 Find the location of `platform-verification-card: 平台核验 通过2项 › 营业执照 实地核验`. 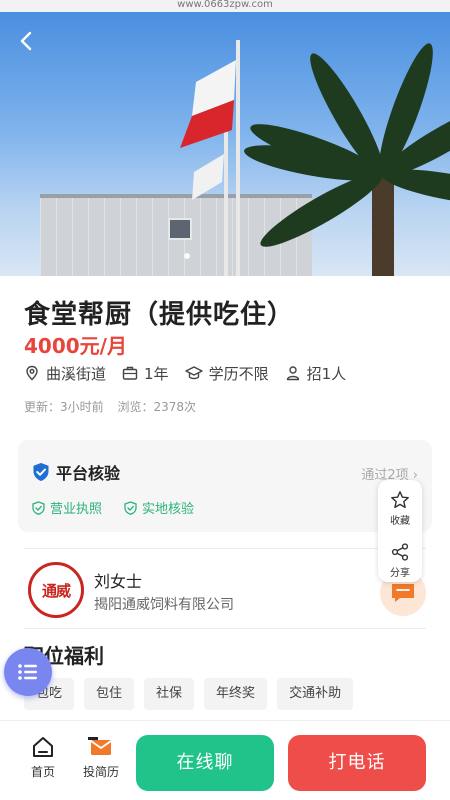

platform-verification-card: 平台核验 通过2项 › 营业执照 实地核验 is located at coordinates (225, 486).